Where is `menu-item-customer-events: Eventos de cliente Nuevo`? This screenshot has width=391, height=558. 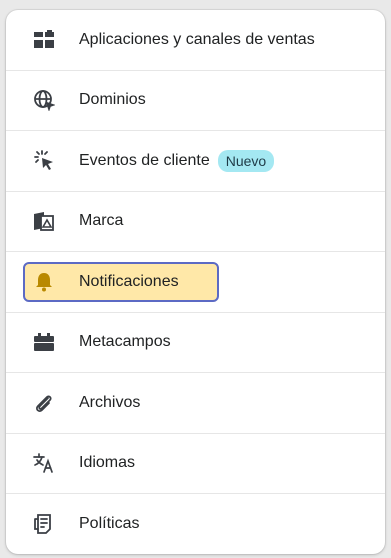 menu-item-customer-events: Eventos de cliente Nuevo is located at coordinates (195, 161).